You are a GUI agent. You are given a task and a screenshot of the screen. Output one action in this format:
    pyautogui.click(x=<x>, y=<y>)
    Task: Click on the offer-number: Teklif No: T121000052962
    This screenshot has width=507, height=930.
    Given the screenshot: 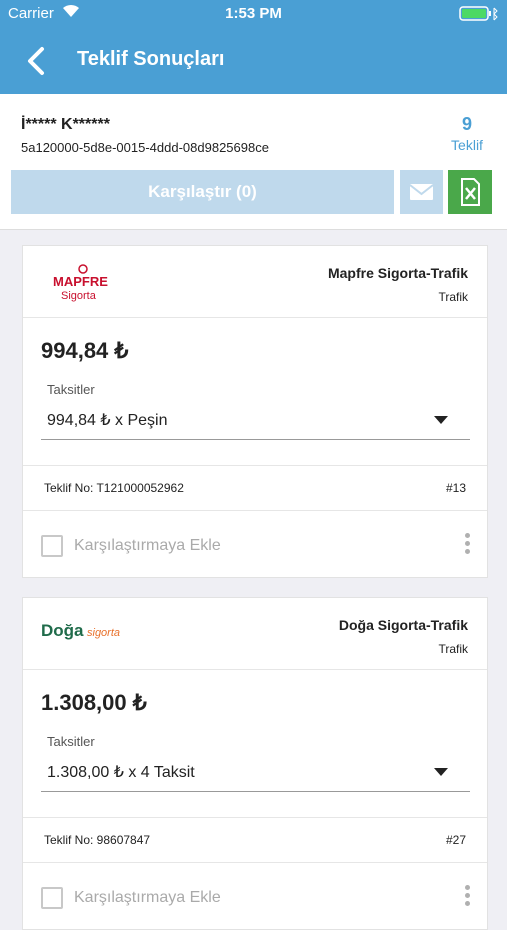 What is the action you would take?
    pyautogui.click(x=114, y=488)
    